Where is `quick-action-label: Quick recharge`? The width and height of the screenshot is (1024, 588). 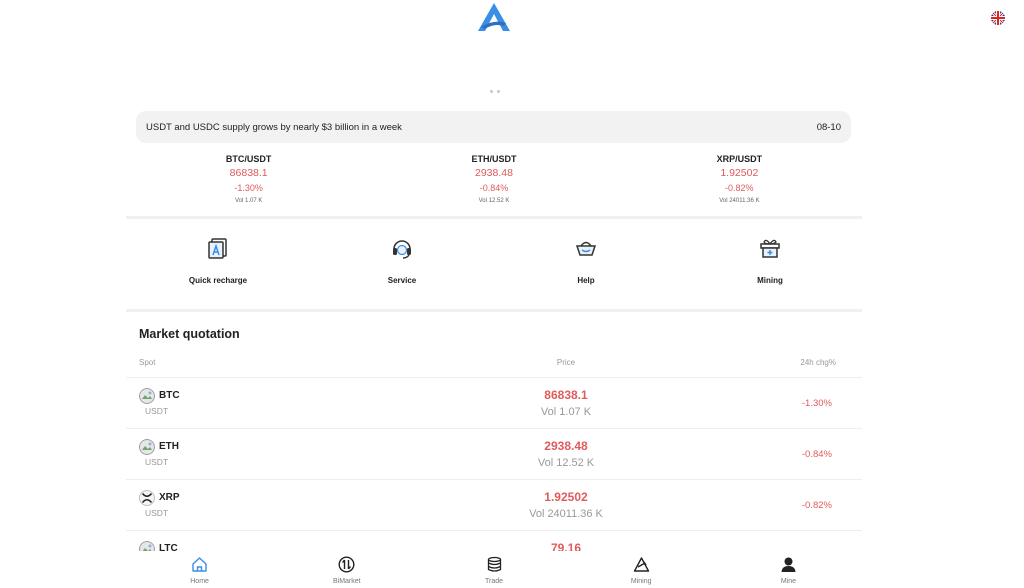 quick-action-label: Quick recharge is located at coordinates (218, 280).